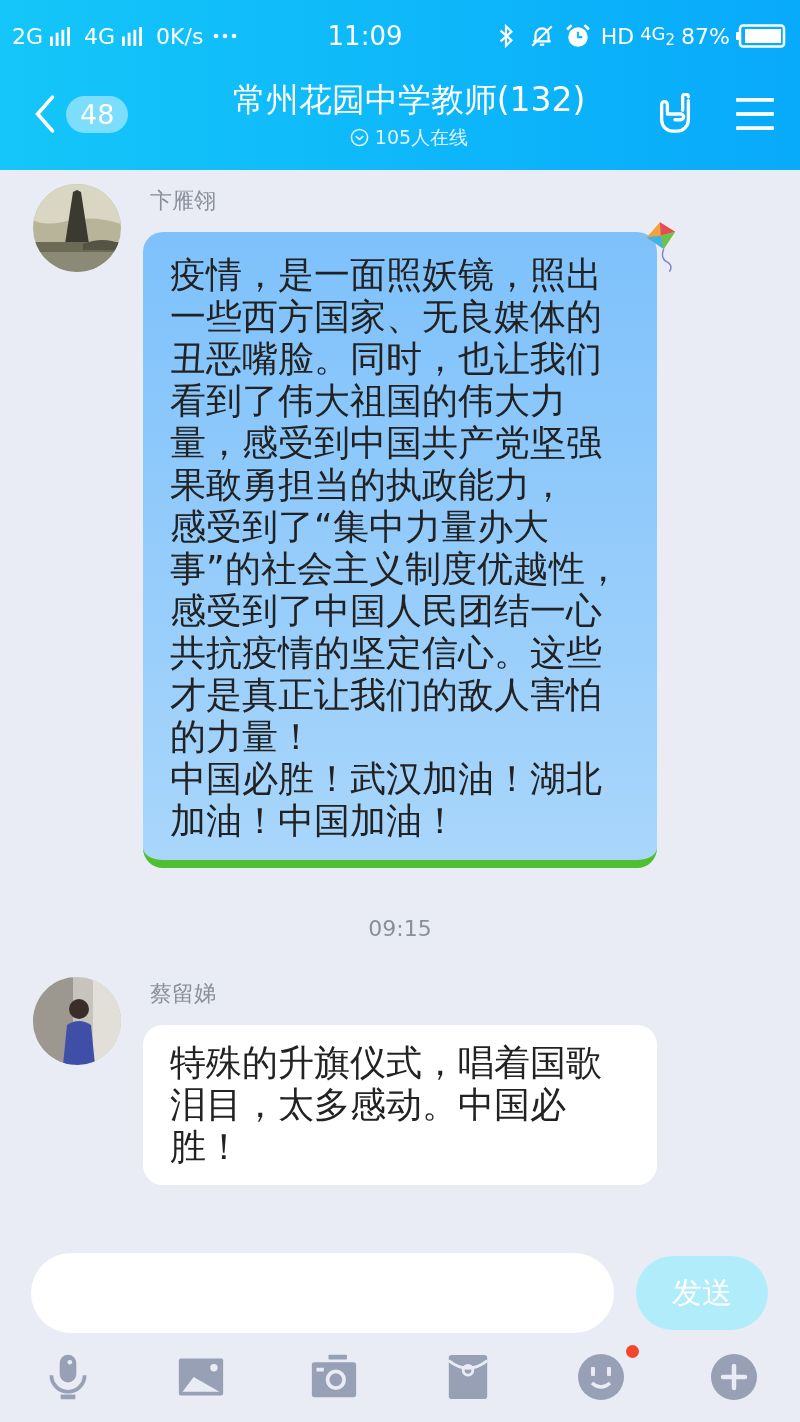  I want to click on sender-name: 蔡留娣, so click(183, 994).